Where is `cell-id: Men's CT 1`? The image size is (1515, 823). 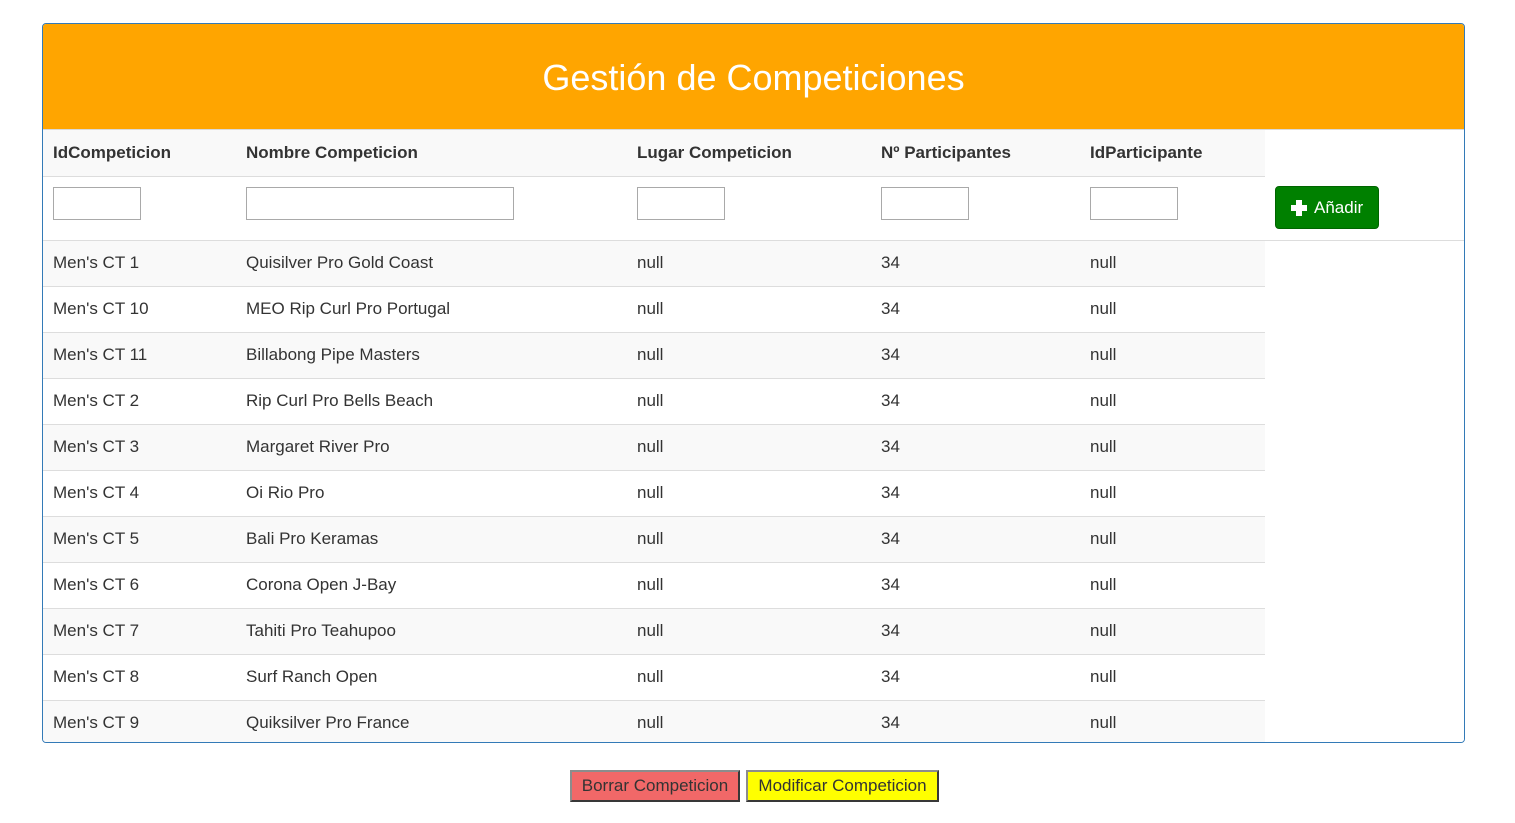
cell-id: Men's CT 1 is located at coordinates (139, 263).